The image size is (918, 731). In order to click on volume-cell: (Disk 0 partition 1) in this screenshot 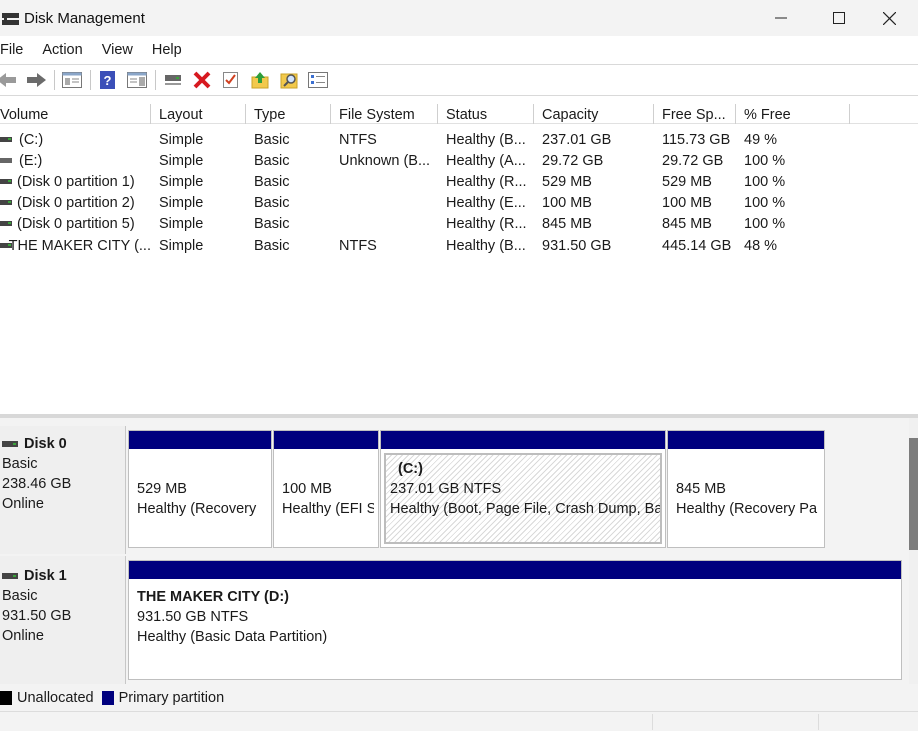, I will do `click(75, 182)`.